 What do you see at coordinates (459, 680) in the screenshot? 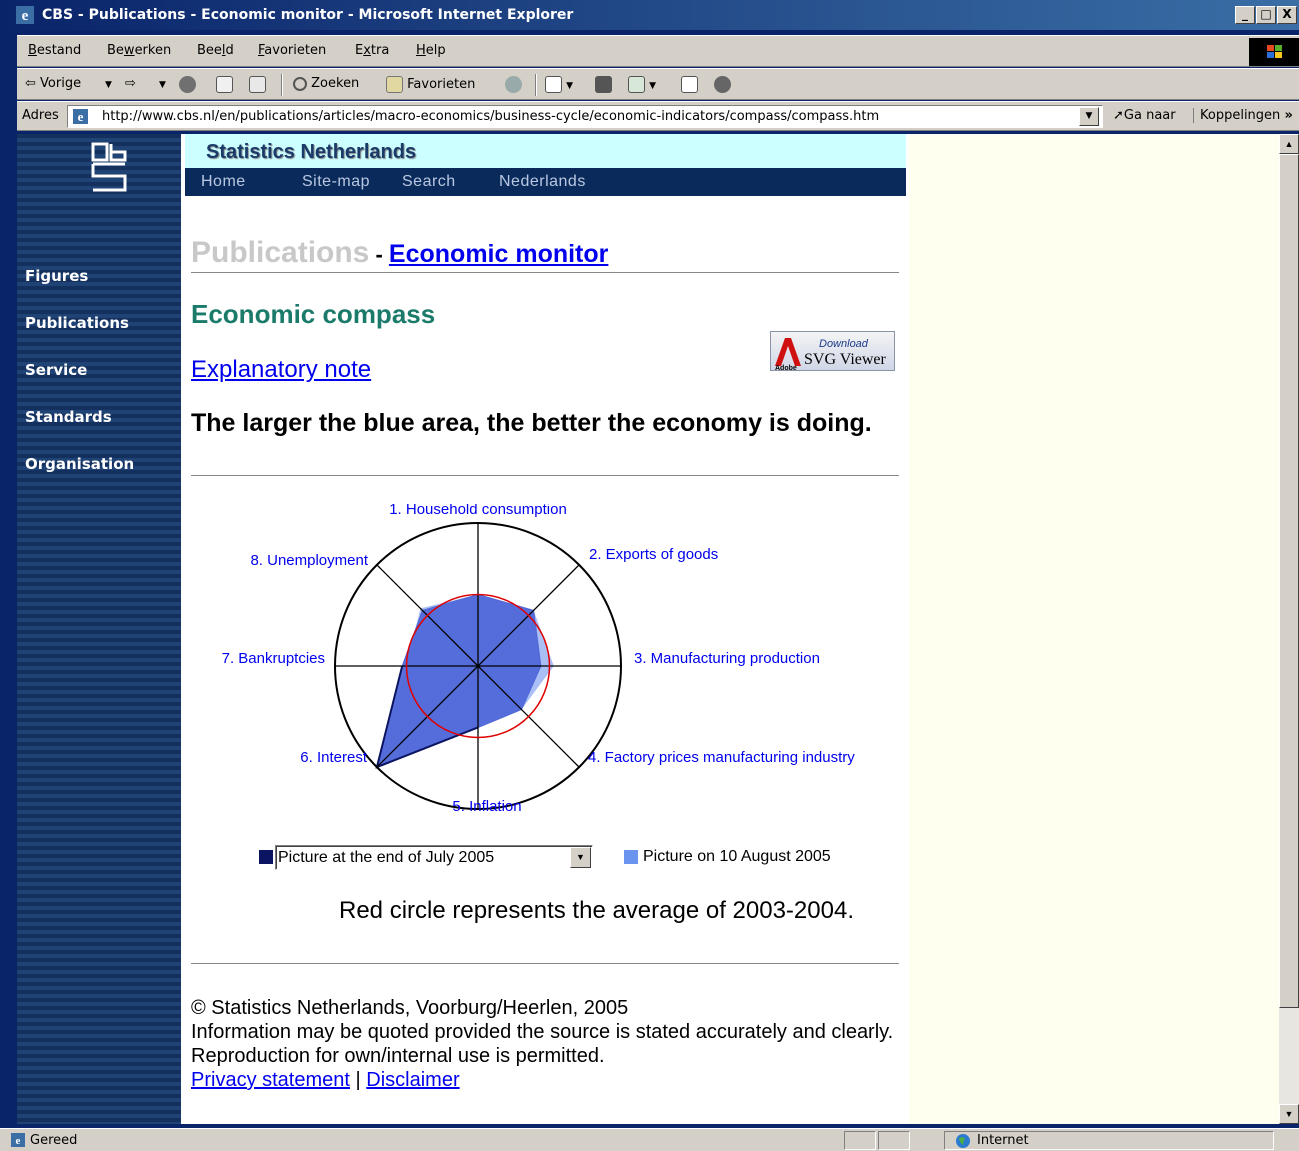
I see `series-area-july` at bounding box center [459, 680].